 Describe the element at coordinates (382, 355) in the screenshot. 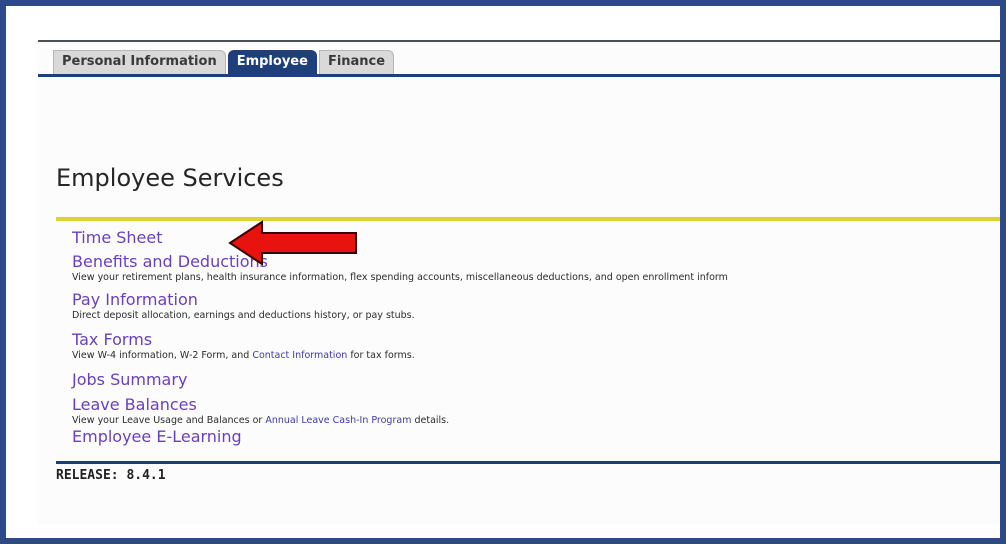

I see `tax-description-suffix: for tax forms.` at that location.